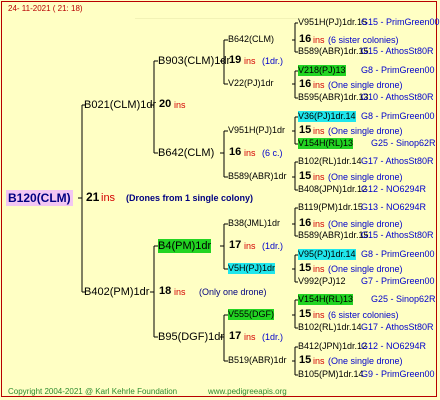 The height and width of the screenshot is (400, 440). I want to click on gen4-line: G7 - PrimGreen00, so click(398, 281).